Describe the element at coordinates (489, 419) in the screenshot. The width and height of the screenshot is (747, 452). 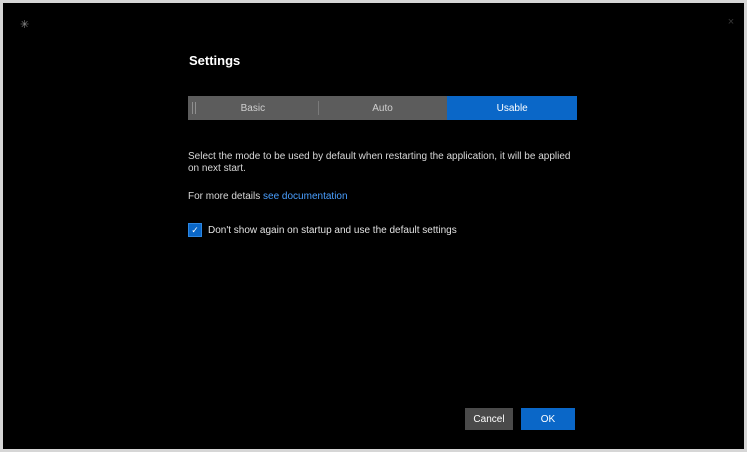
I see `cancel-button: Cancel` at that location.